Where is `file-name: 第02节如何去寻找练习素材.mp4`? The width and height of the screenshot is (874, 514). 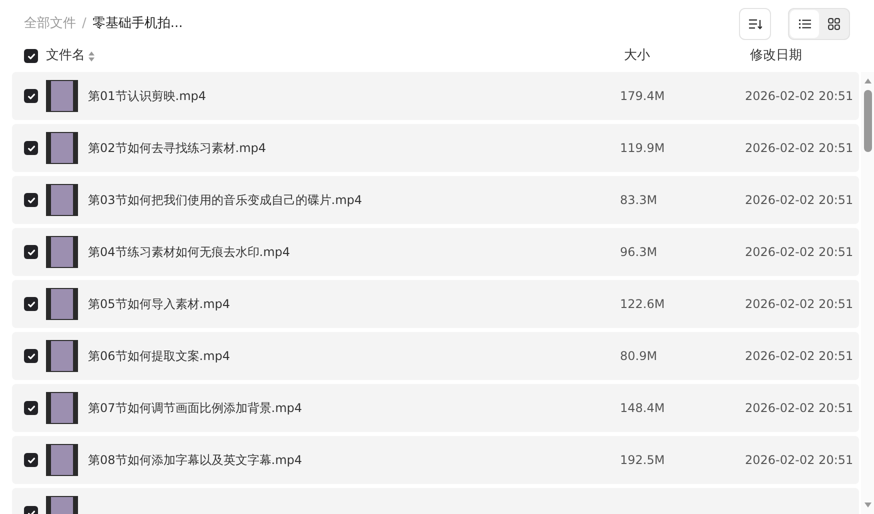 file-name: 第02节如何去寻找练习素材.mp4 is located at coordinates (177, 148).